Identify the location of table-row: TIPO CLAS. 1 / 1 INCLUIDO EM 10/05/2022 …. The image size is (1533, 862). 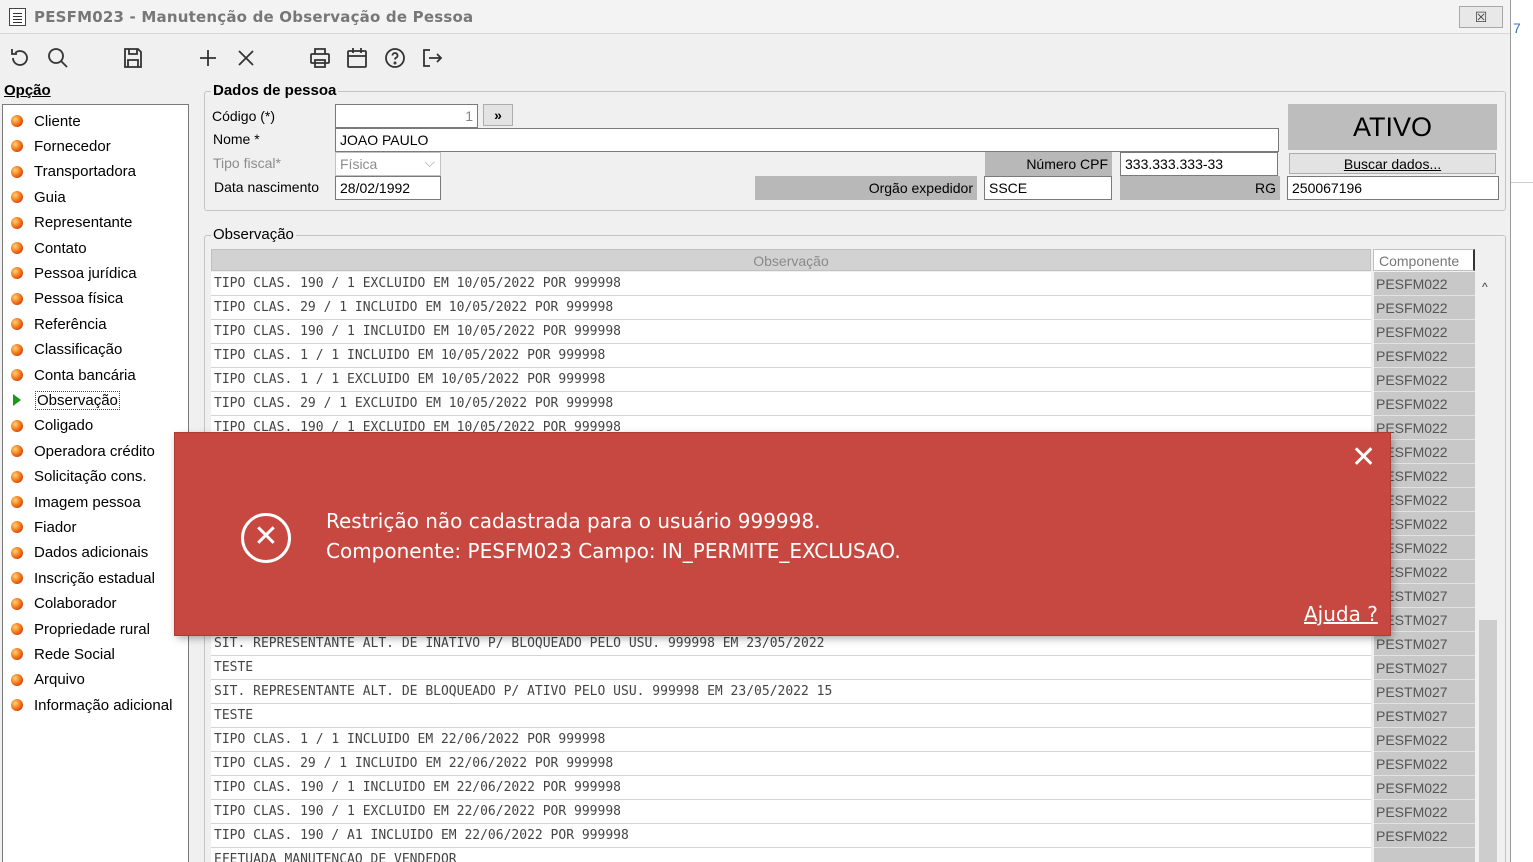
(843, 356).